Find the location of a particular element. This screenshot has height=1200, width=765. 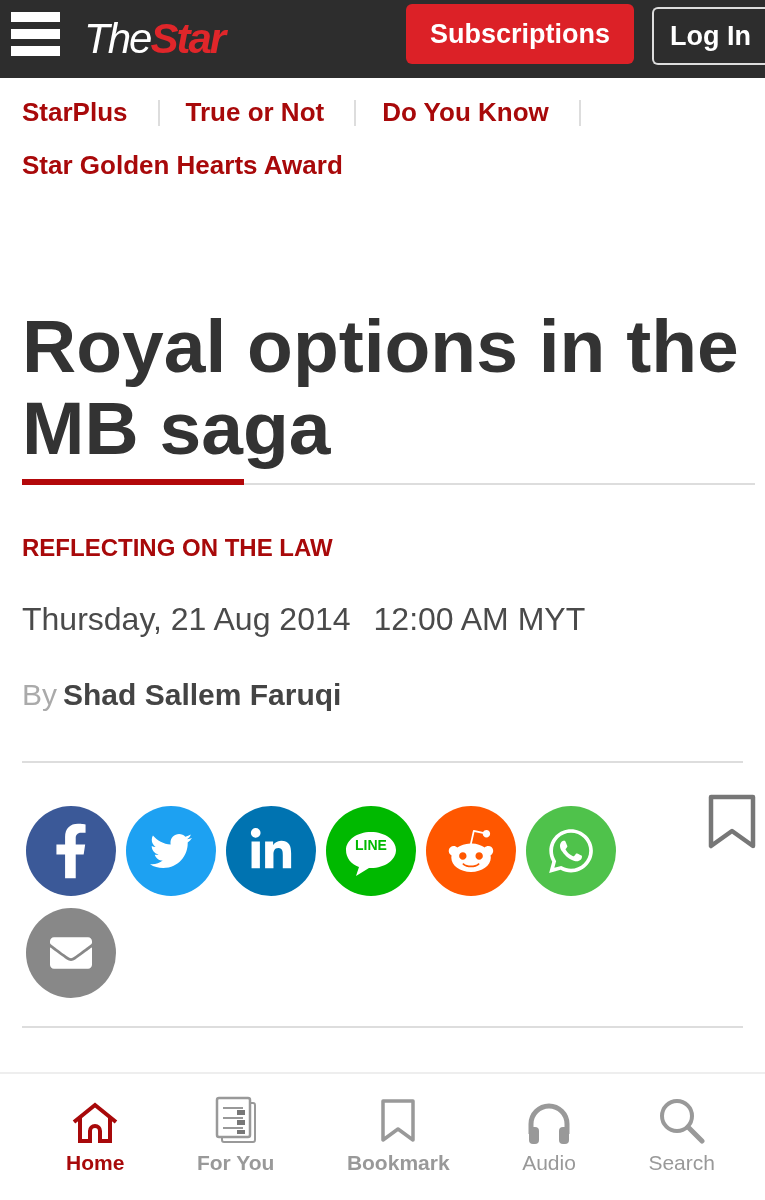

category-link: REFLECTING ON THE LAW is located at coordinates (177, 548).